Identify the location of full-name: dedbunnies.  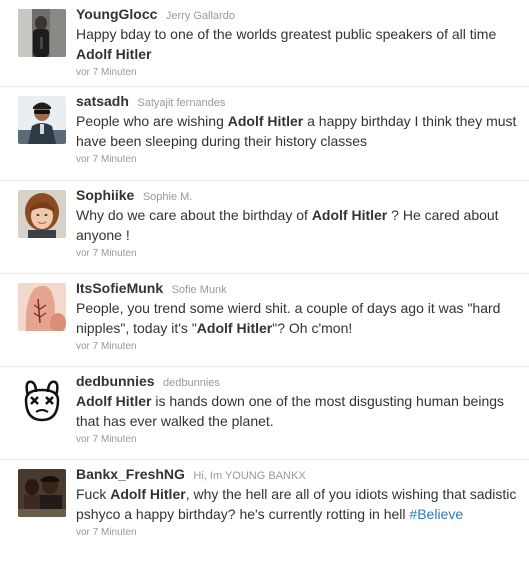
(191, 383).